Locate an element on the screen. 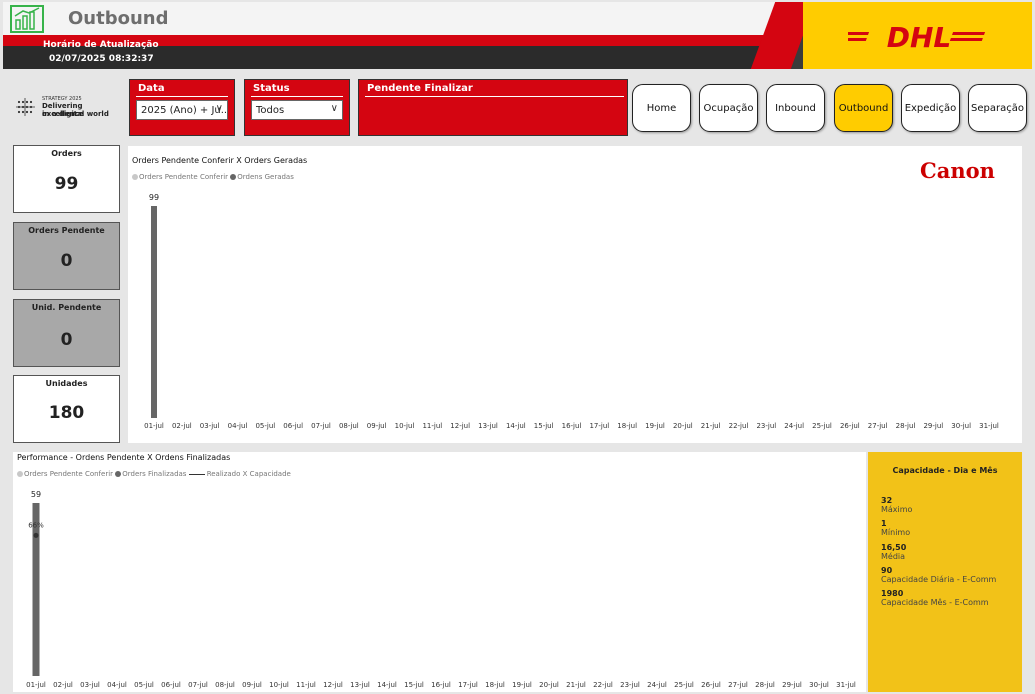  x-tick-label: 01-jul is located at coordinates (36, 685).